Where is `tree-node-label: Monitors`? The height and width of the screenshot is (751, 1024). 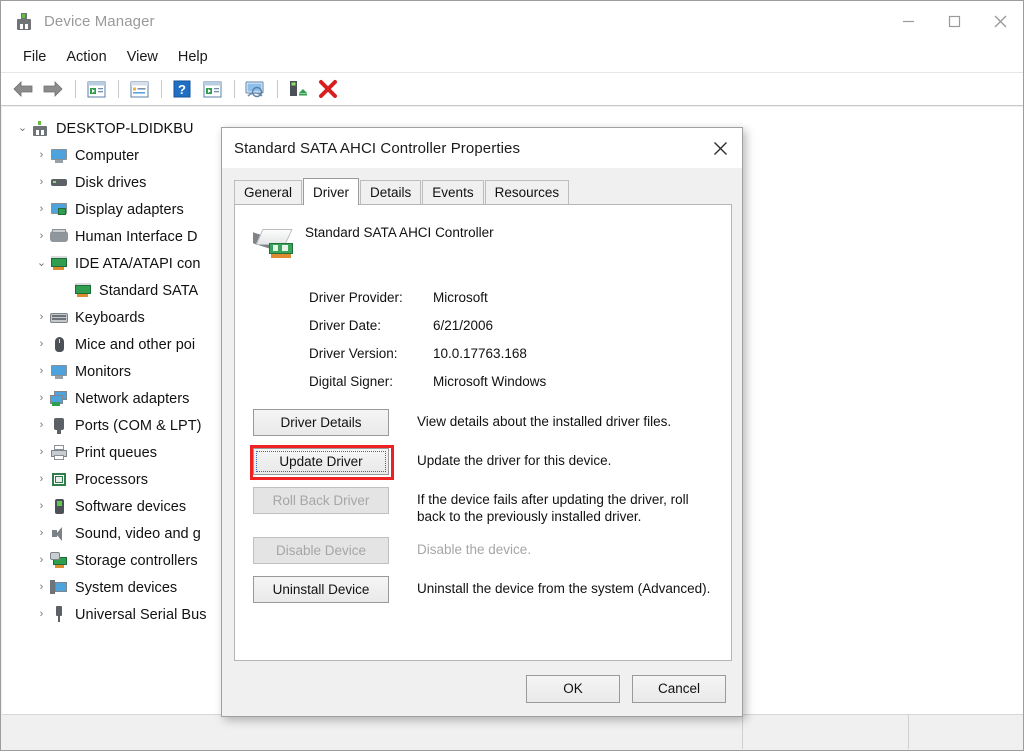
tree-node-label: Monitors is located at coordinates (103, 371).